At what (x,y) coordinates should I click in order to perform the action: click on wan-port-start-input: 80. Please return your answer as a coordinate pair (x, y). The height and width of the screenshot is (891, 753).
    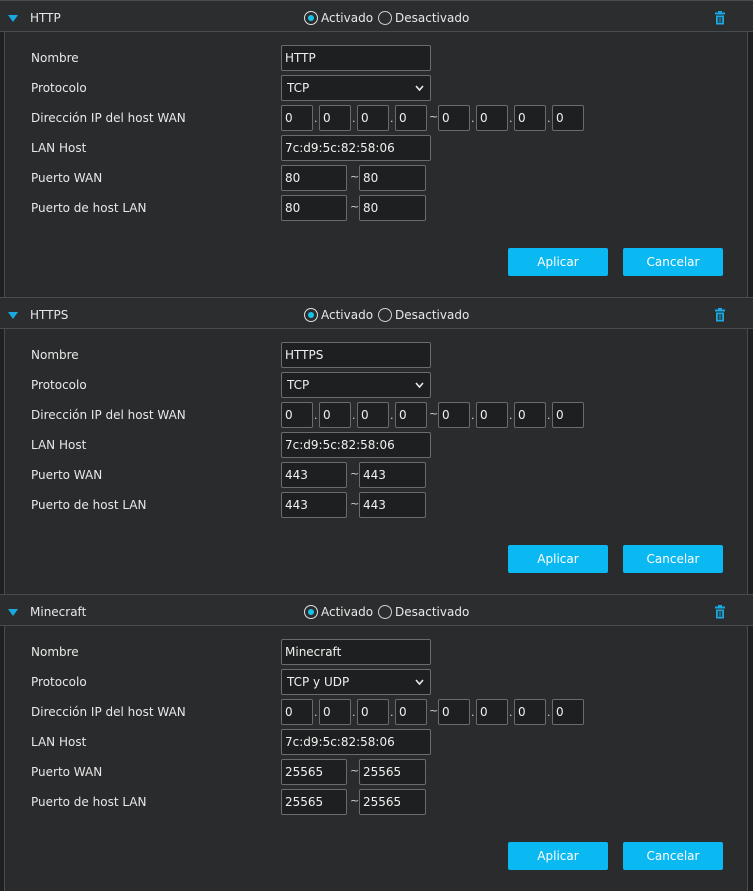
    Looking at the image, I should click on (314, 178).